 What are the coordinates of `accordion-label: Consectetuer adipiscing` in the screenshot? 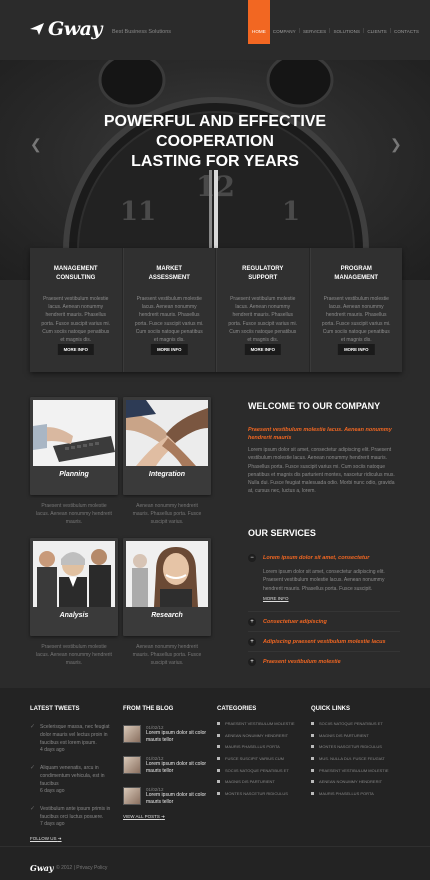 It's located at (295, 621).